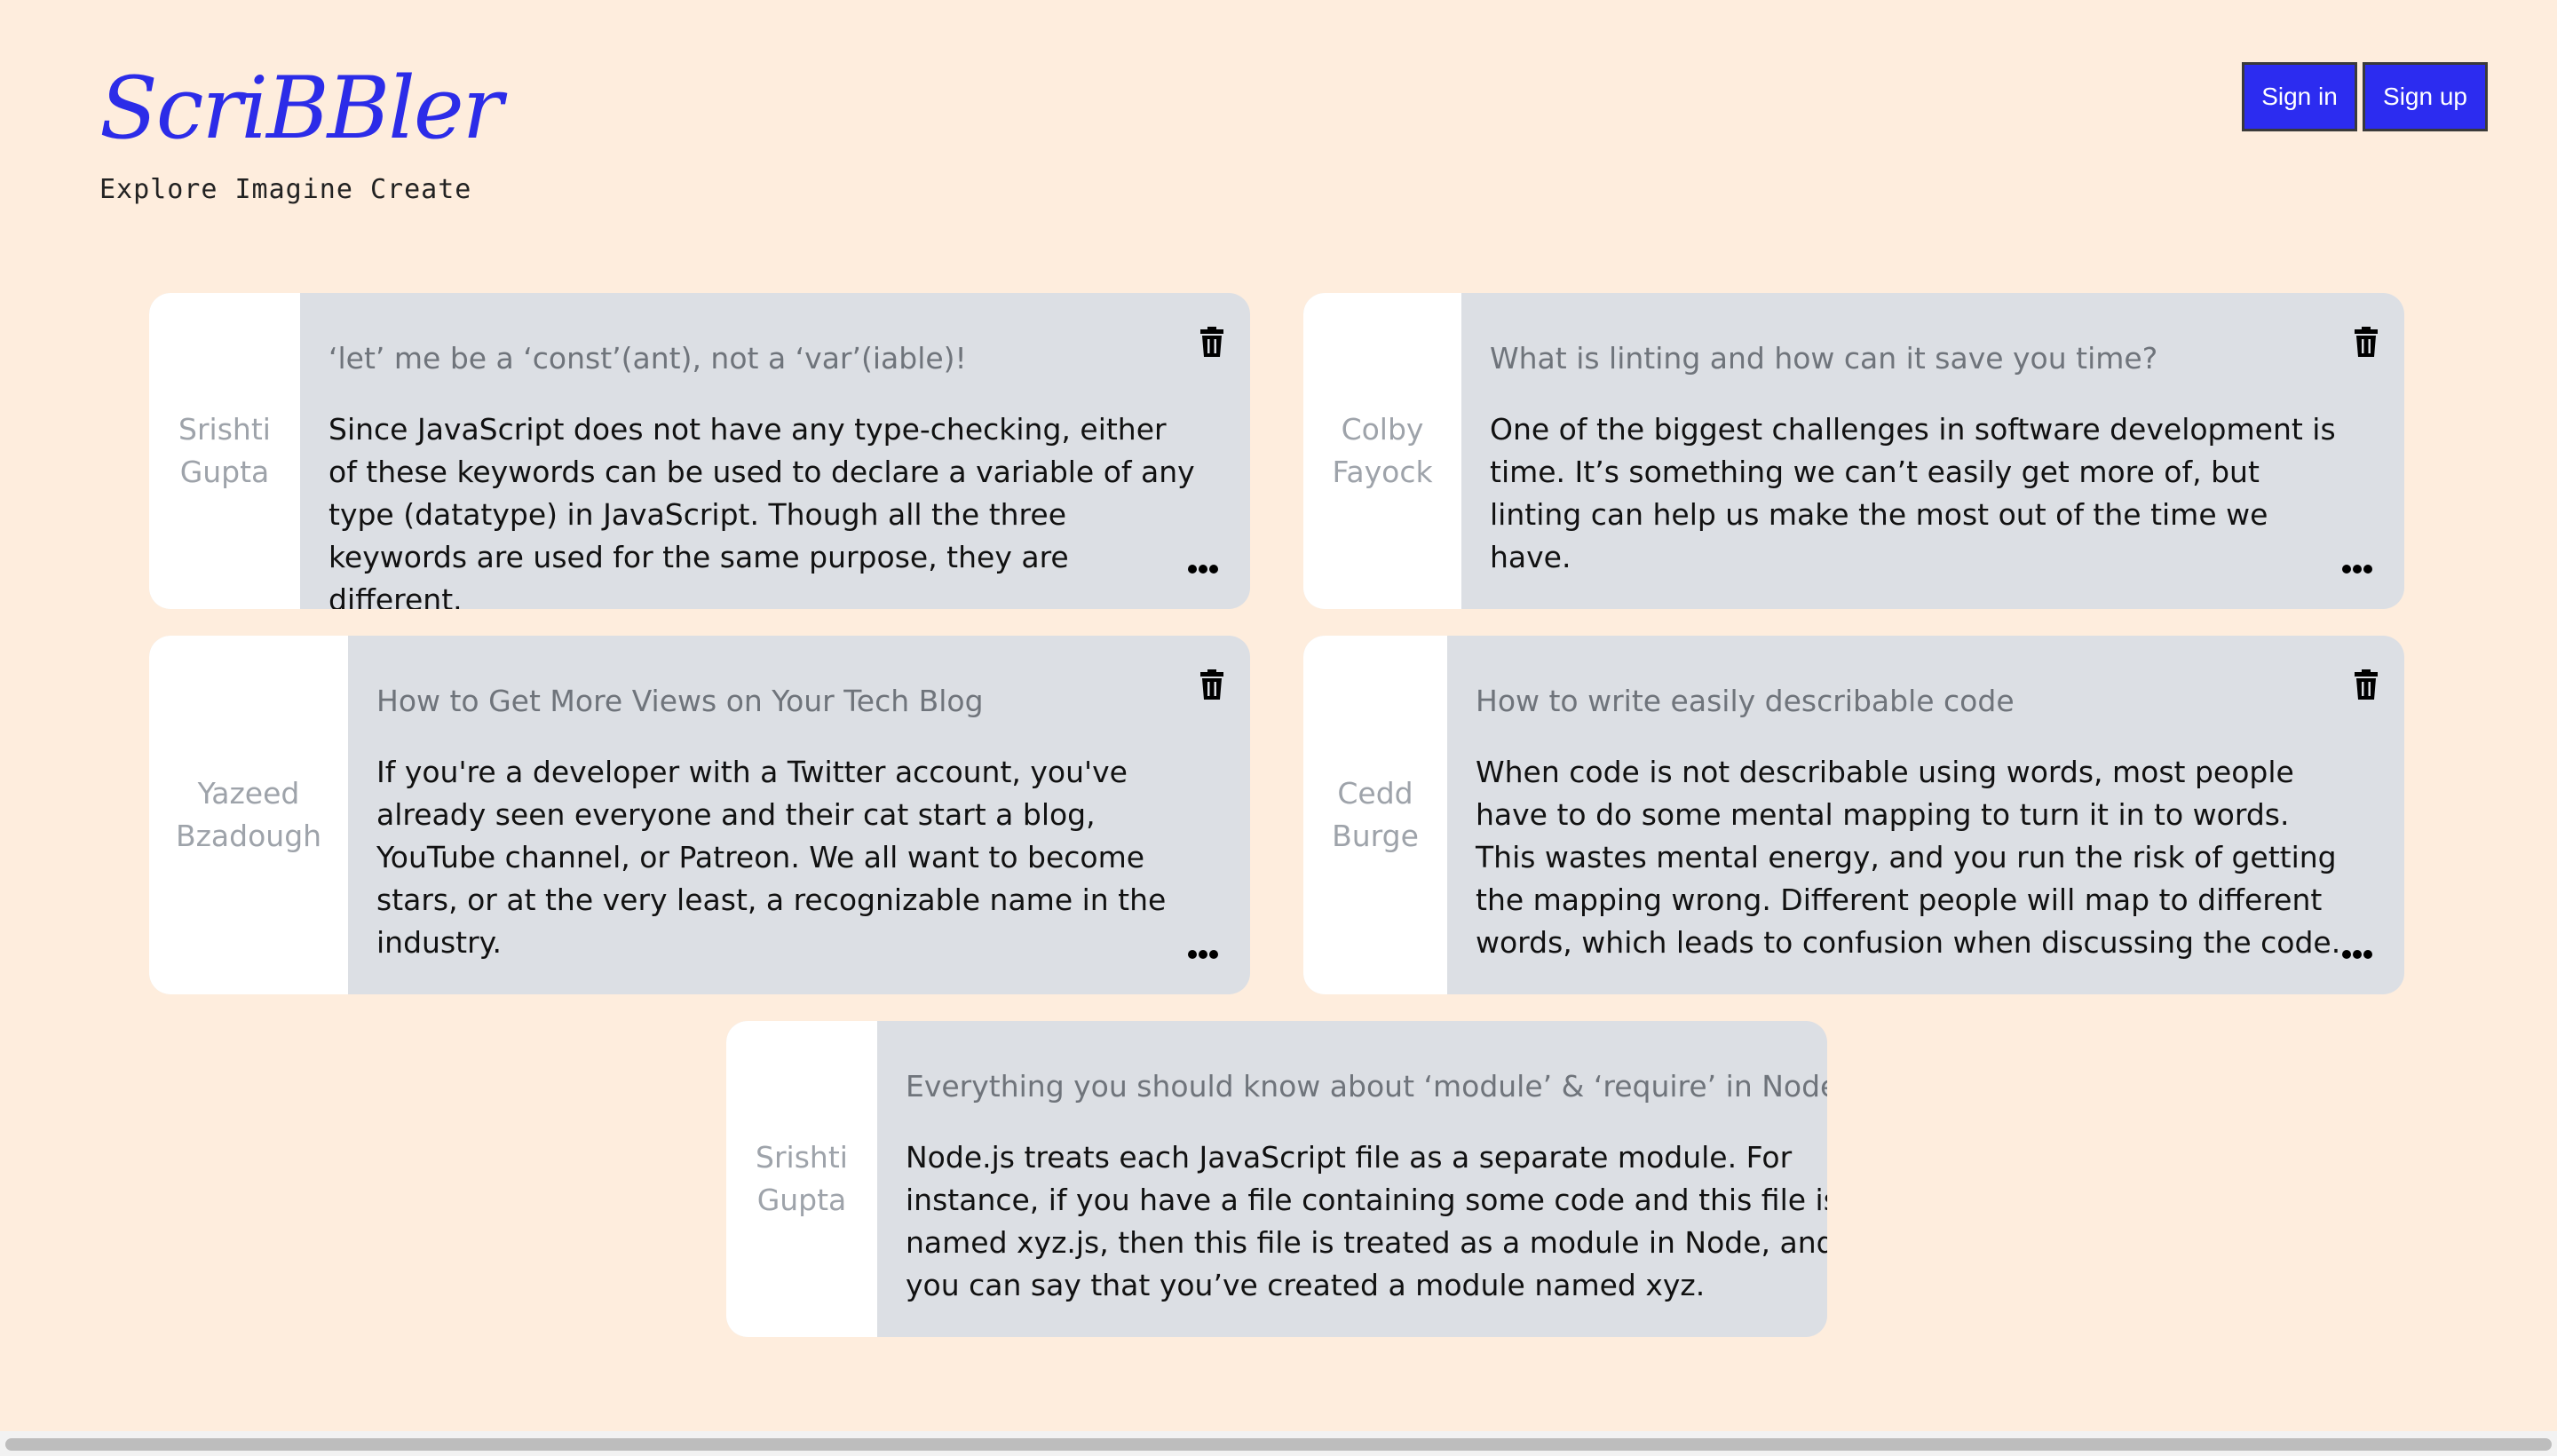 The width and height of the screenshot is (2557, 1456). I want to click on auth-buttons: Sign in Sign up, so click(2365, 96).